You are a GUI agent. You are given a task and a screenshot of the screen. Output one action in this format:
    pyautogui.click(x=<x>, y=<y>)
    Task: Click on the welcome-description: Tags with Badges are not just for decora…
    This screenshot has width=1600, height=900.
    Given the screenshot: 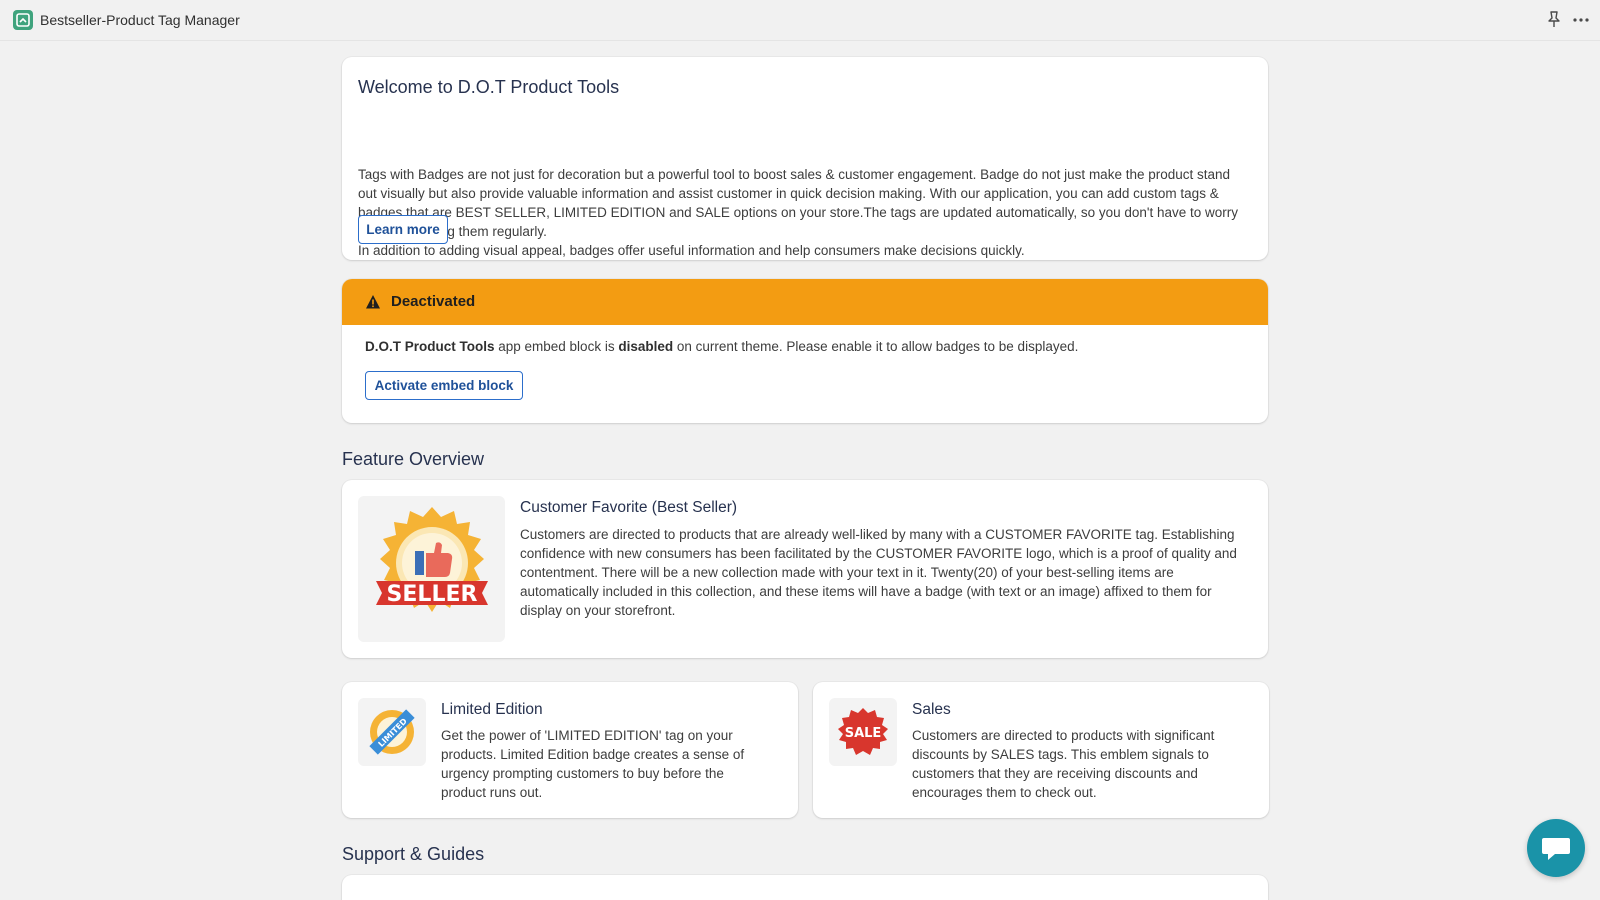 What is the action you would take?
    pyautogui.click(x=798, y=203)
    